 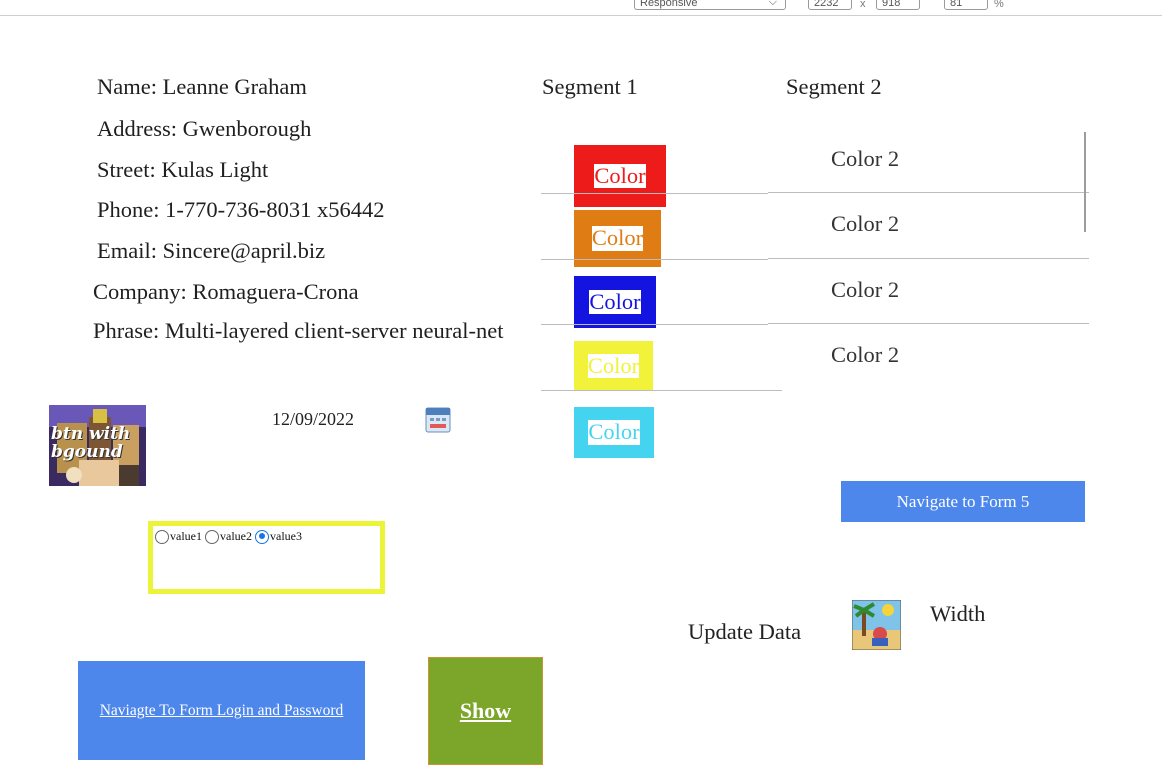 I want to click on radio-label: value3, so click(x=286, y=536).